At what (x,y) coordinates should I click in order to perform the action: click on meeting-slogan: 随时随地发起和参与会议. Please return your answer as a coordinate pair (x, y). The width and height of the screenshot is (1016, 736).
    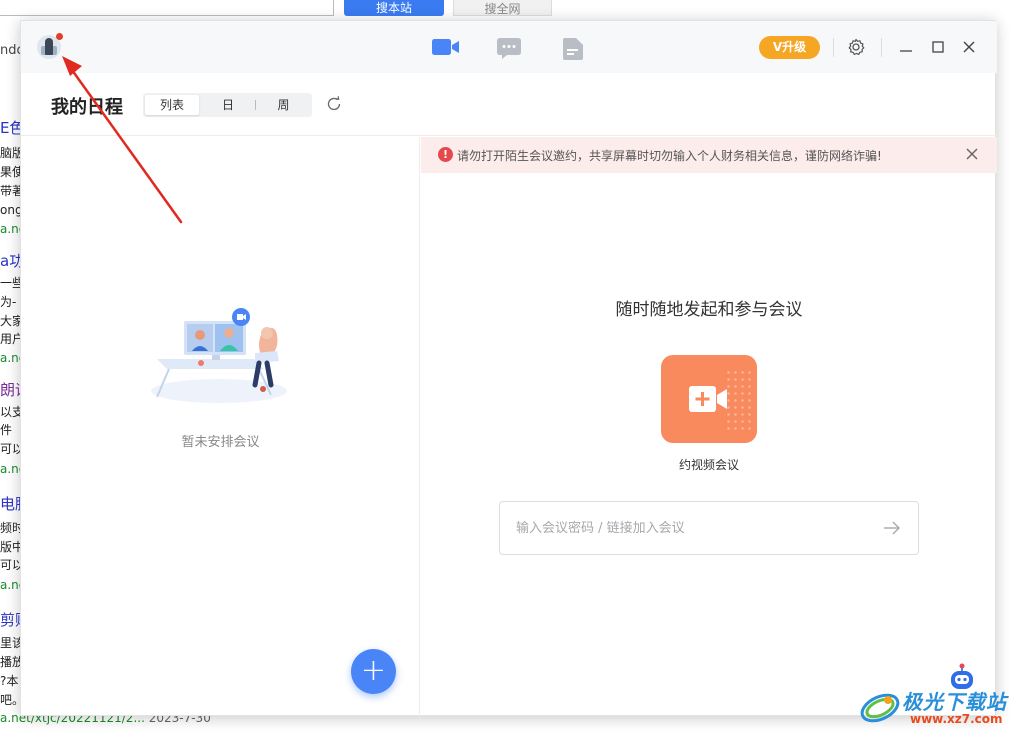
    Looking at the image, I should click on (709, 310).